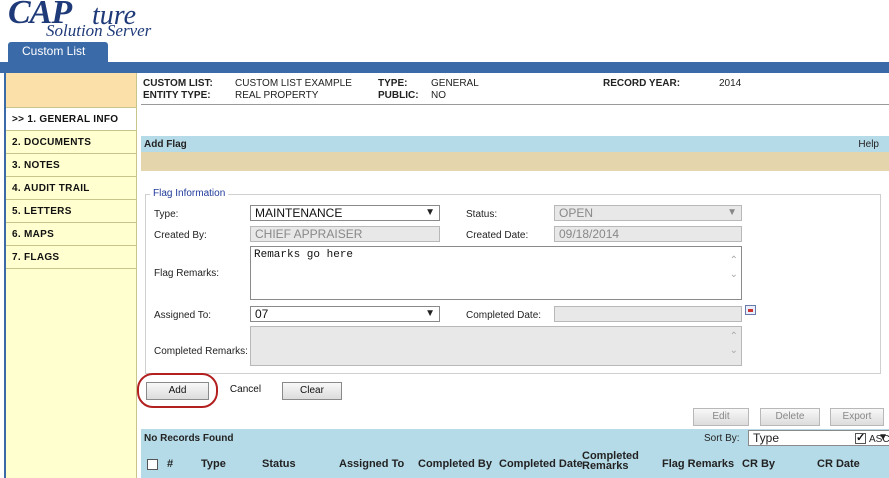 This screenshot has width=889, height=478. I want to click on entity-type-label: ENTITY TYPE:, so click(177, 95).